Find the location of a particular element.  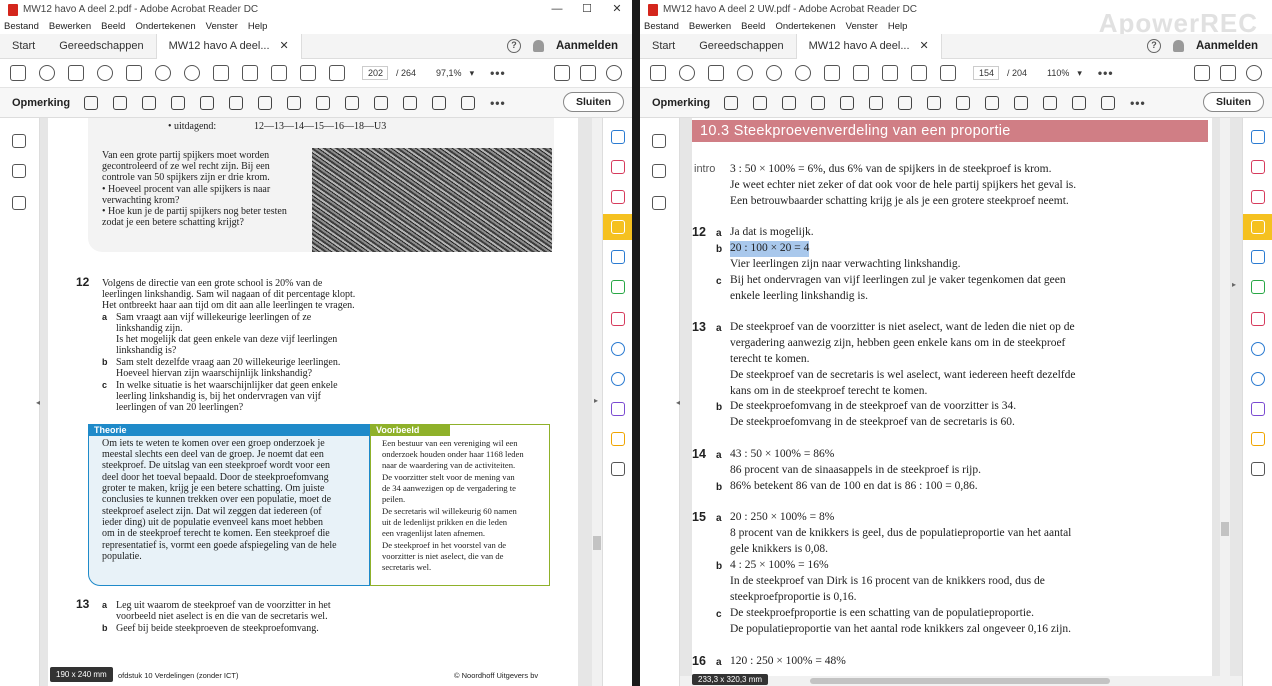

maximize-button: ☐ is located at coordinates (587, 9).